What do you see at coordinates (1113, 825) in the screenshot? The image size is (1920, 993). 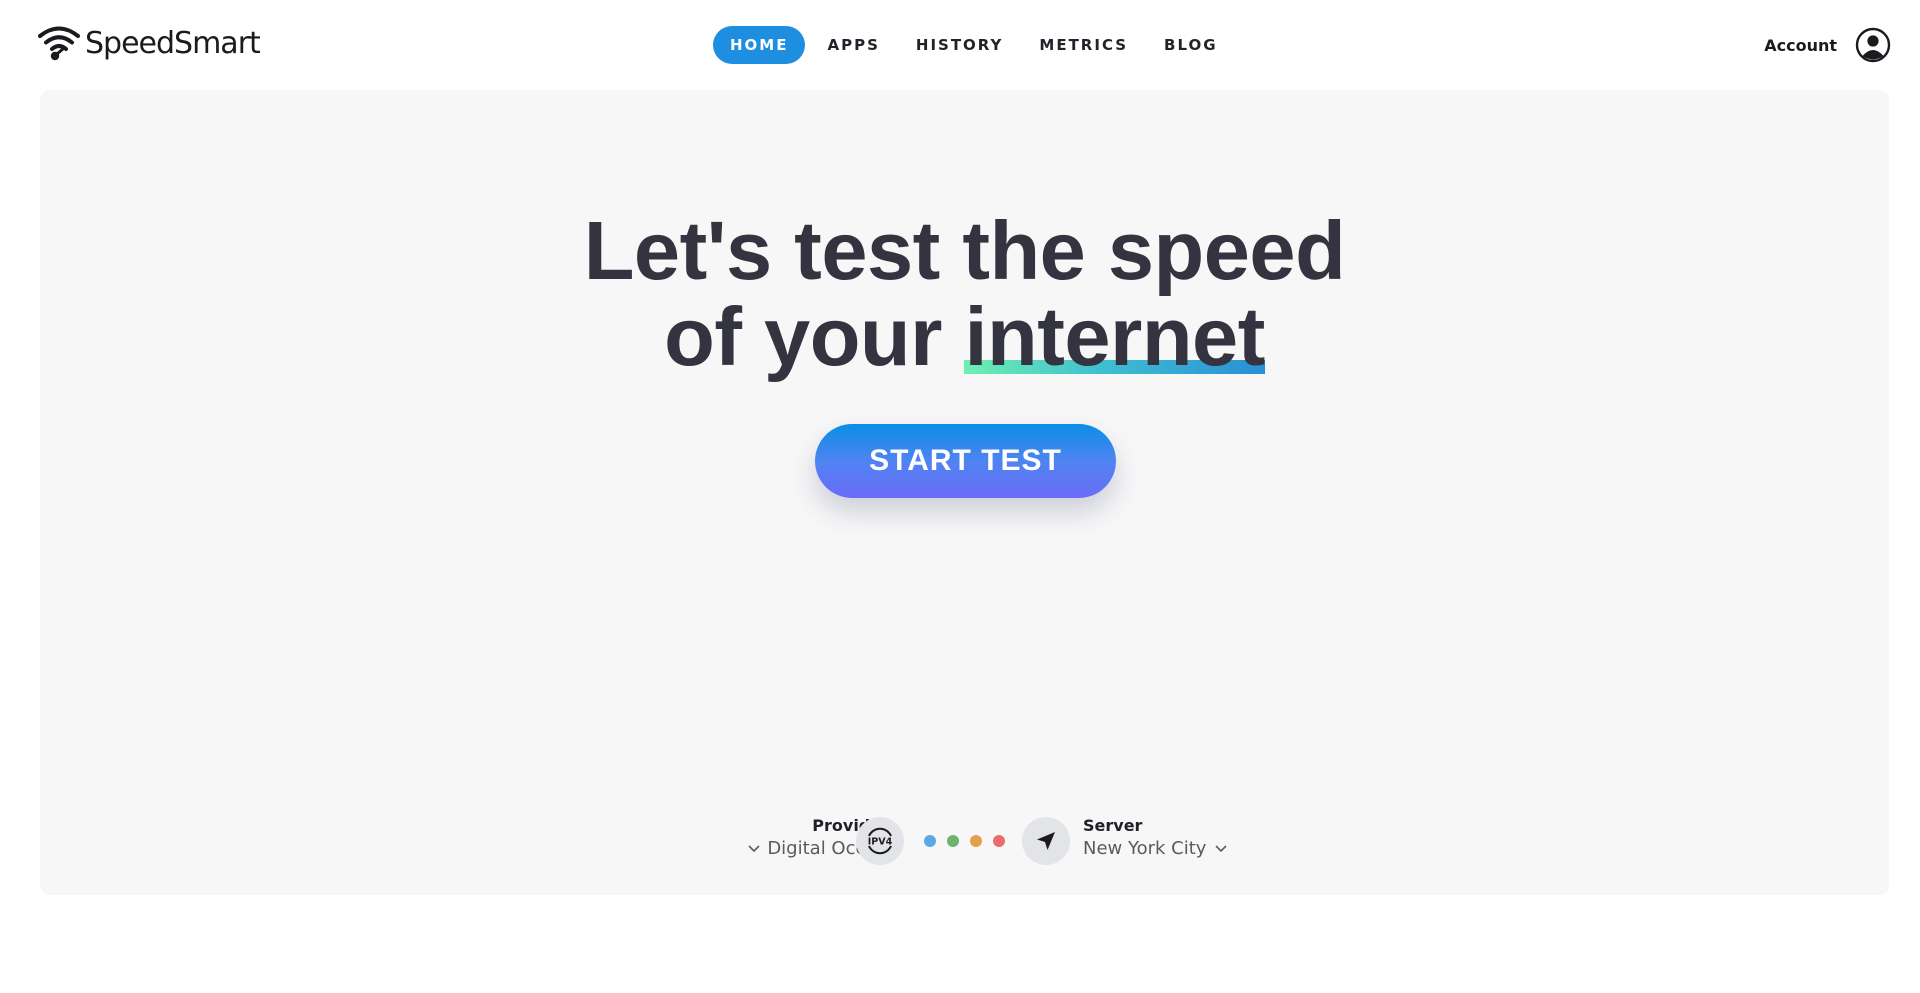 I see `server-label: Server` at bounding box center [1113, 825].